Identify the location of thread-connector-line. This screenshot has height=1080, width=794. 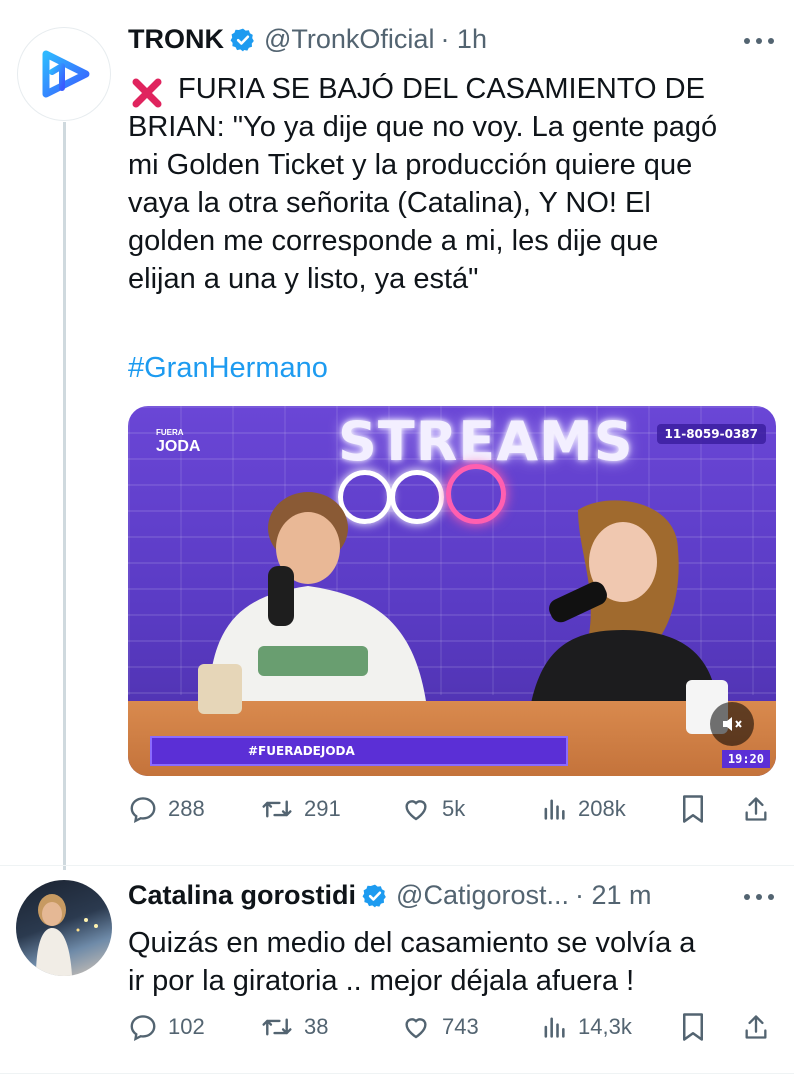
(64, 496).